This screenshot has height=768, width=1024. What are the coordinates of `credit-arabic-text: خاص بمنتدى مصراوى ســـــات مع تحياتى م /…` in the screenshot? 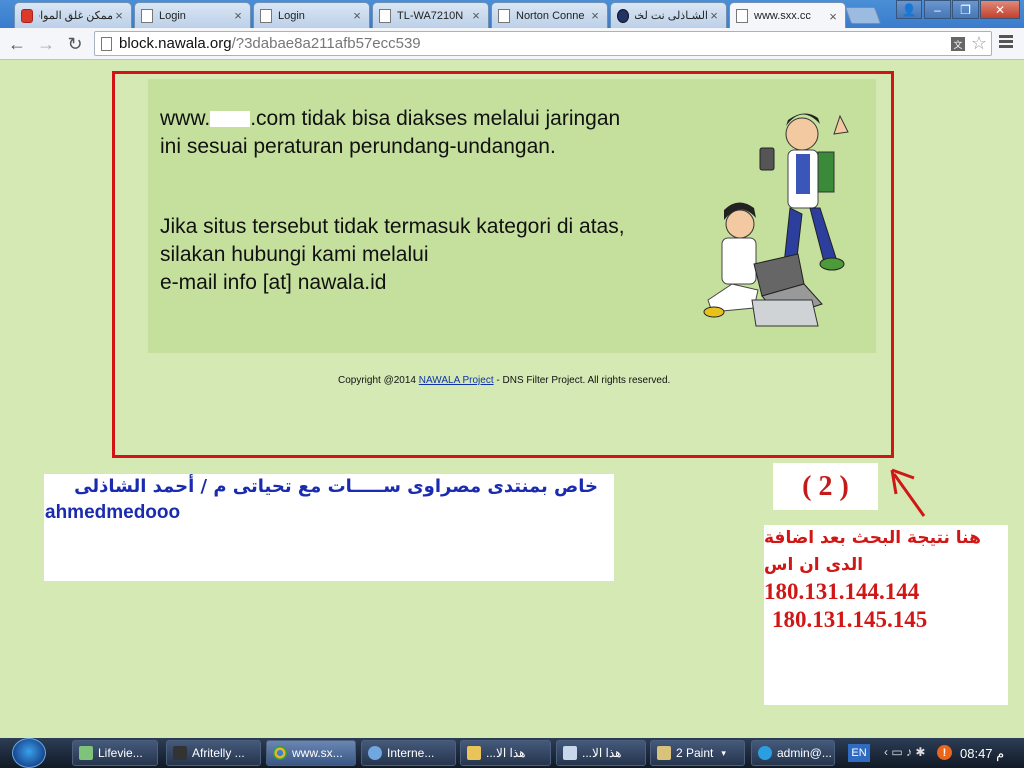 It's located at (336, 486).